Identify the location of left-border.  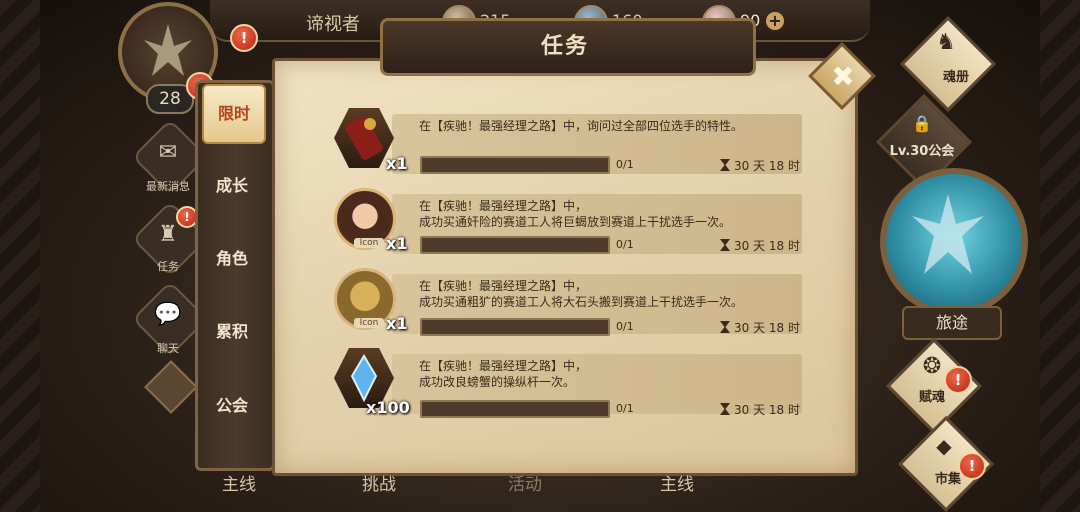
(20, 256).